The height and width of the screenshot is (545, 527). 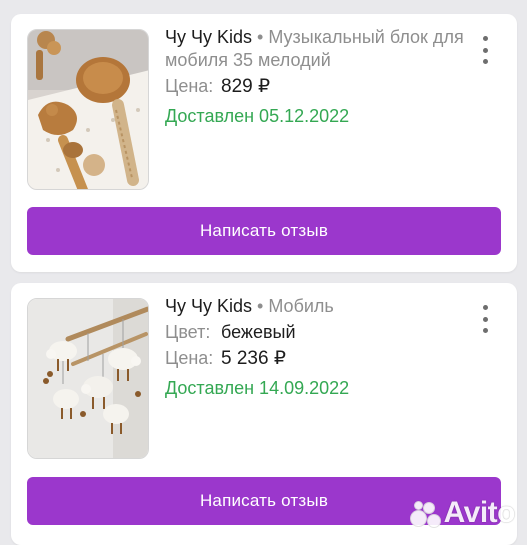 I want to click on product-title: Чу Чу Kids • Мобиль, so click(x=315, y=306).